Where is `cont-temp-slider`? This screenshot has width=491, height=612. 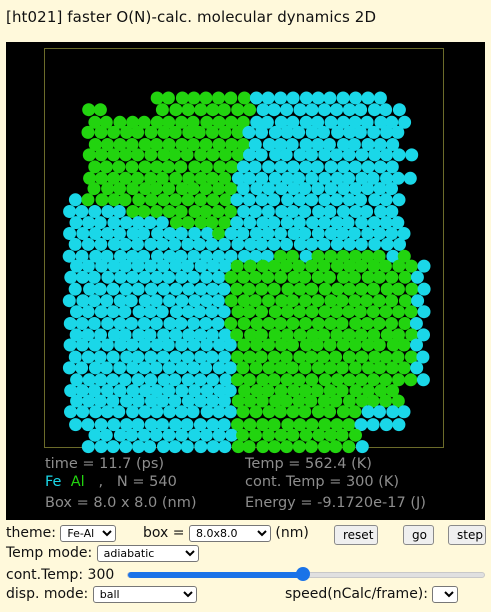 cont-temp-slider is located at coordinates (306, 574).